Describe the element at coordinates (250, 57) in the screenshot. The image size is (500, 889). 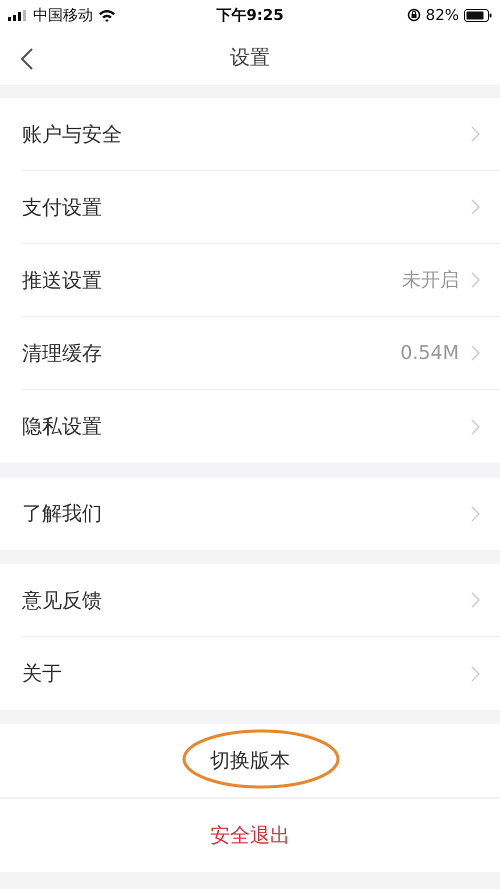
I see `page-title: 设置` at that location.